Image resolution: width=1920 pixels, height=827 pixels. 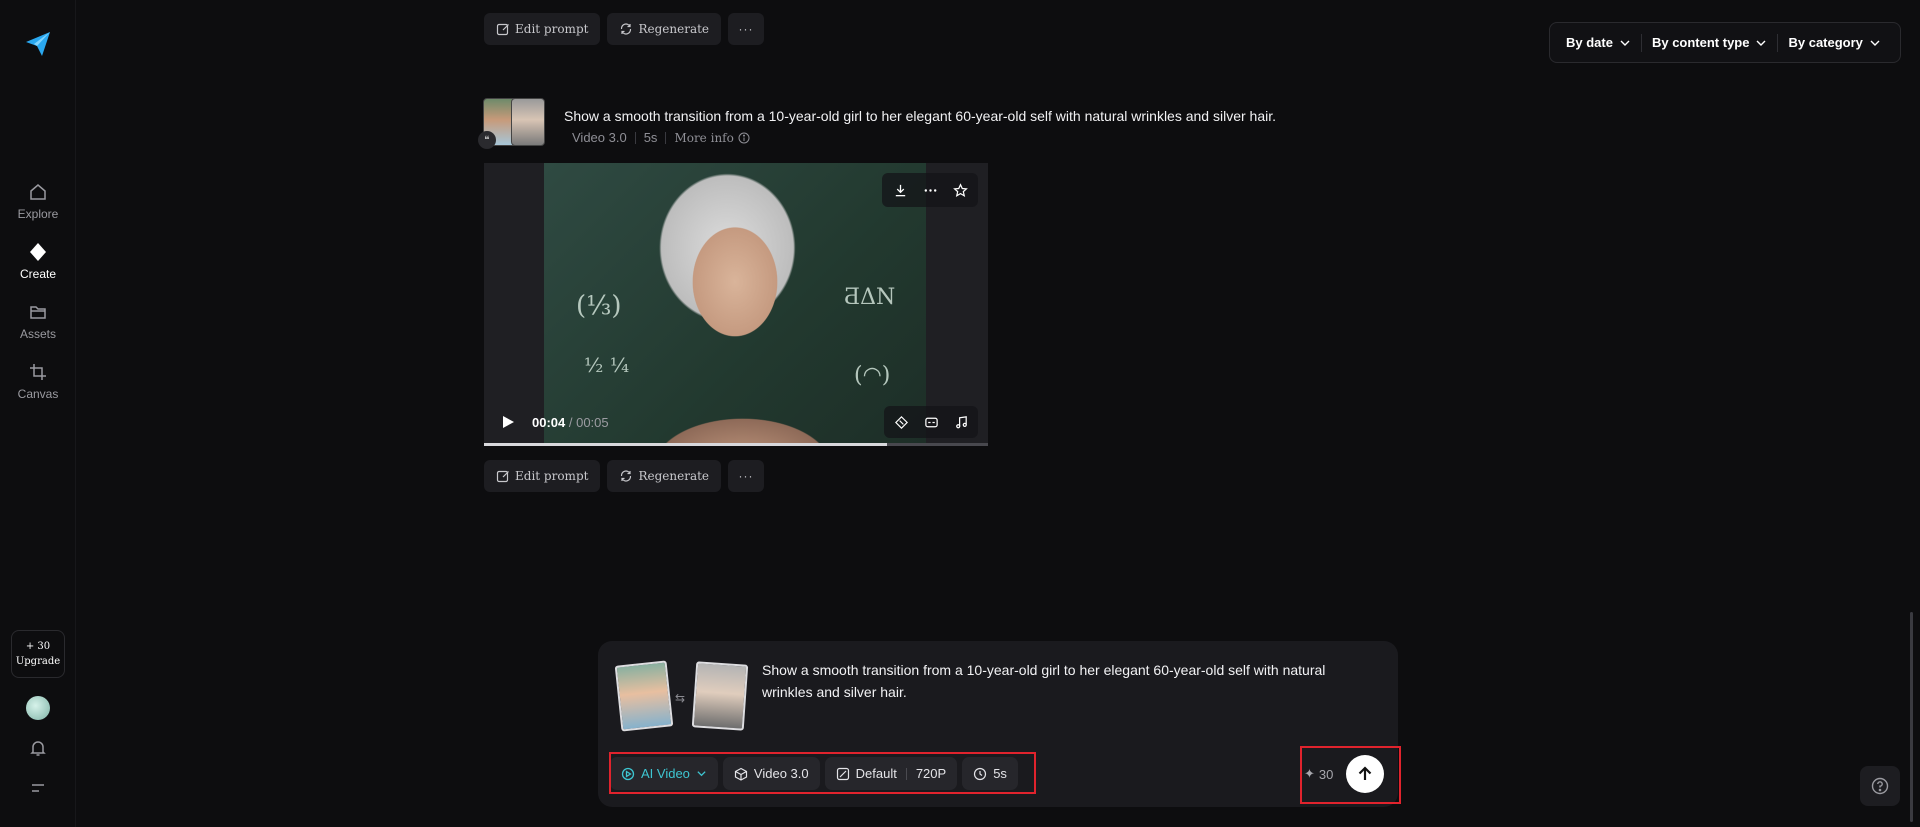 What do you see at coordinates (38, 321) in the screenshot?
I see `sidebar-item-assets: Assets` at bounding box center [38, 321].